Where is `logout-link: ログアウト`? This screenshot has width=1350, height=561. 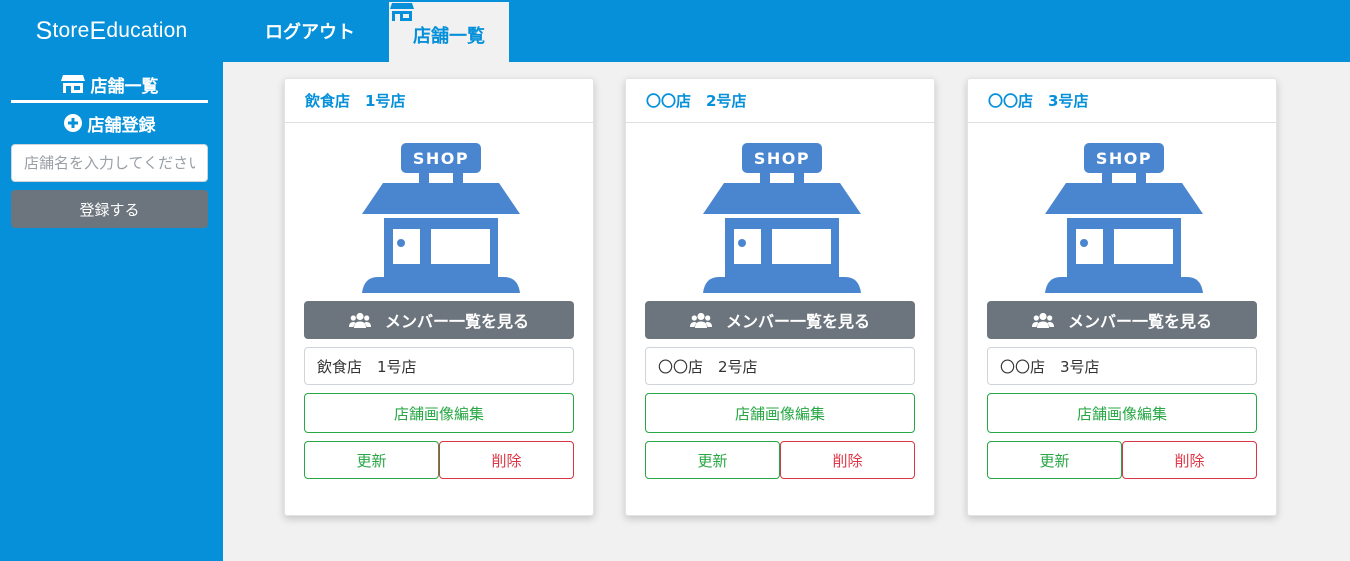 logout-link: ログアウト is located at coordinates (310, 31).